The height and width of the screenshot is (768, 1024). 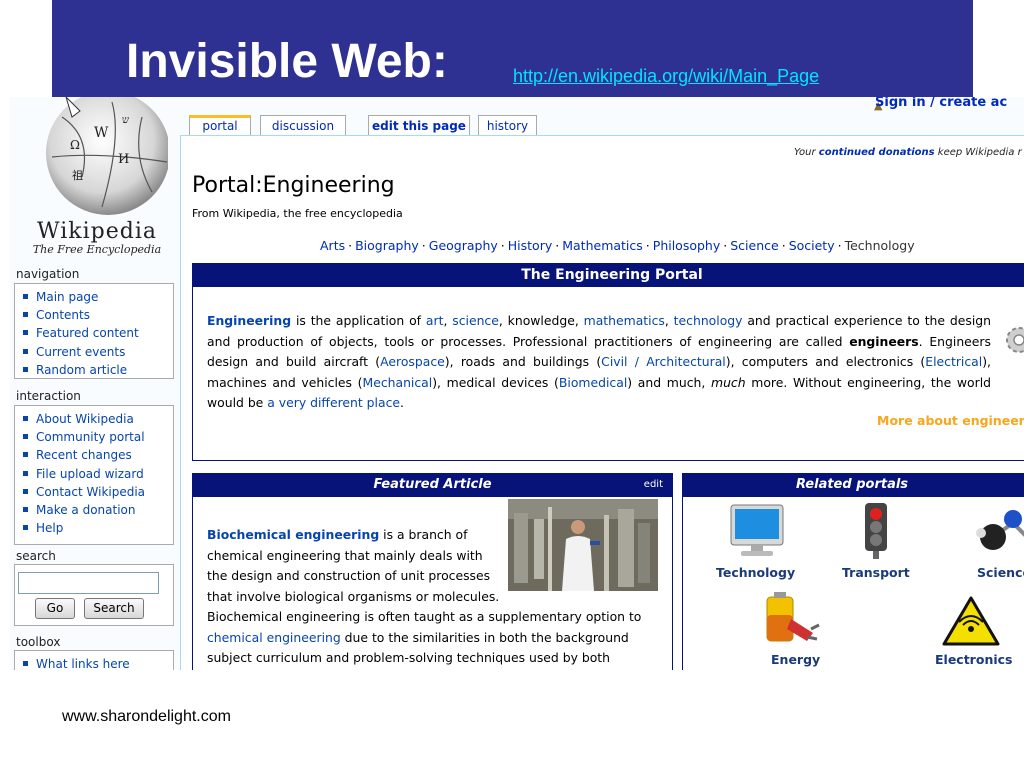 I want to click on svg-text: 祖, so click(x=77, y=175).